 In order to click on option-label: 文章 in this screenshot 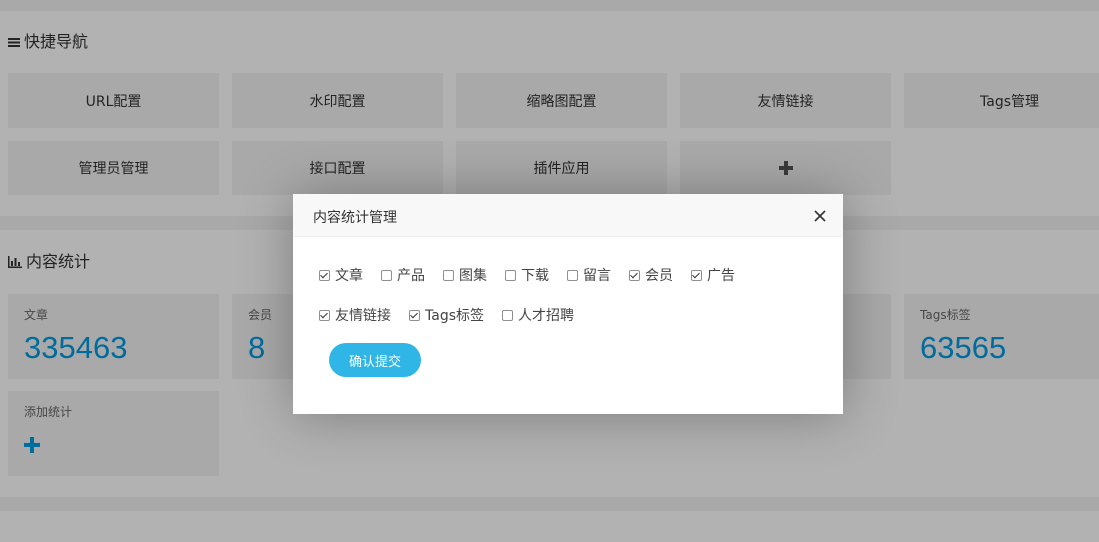, I will do `click(349, 276)`.